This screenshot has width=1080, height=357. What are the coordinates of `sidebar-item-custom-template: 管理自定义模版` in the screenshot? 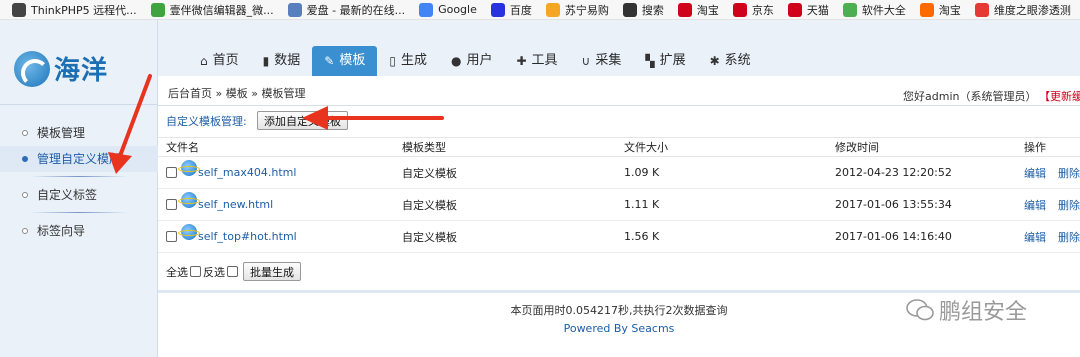 It's located at (79, 159).